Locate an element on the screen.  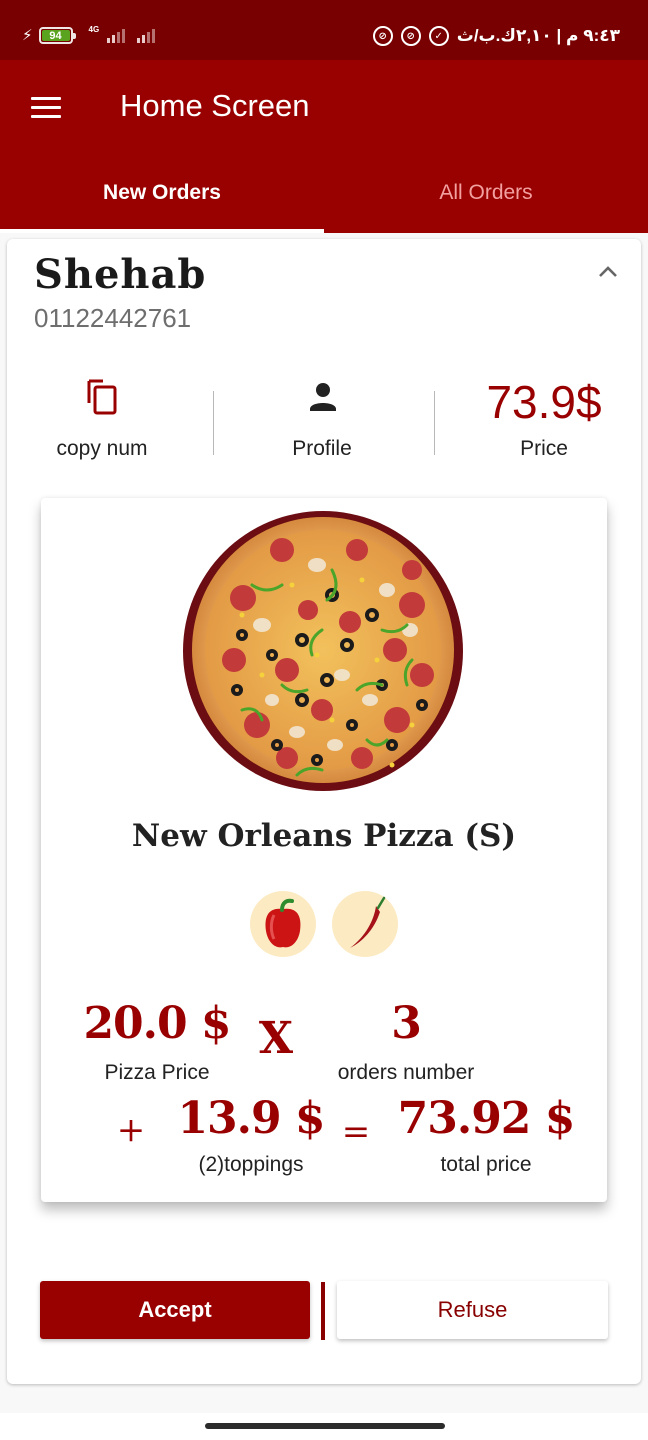
orders-number-label: orders number is located at coordinates (406, 1072).